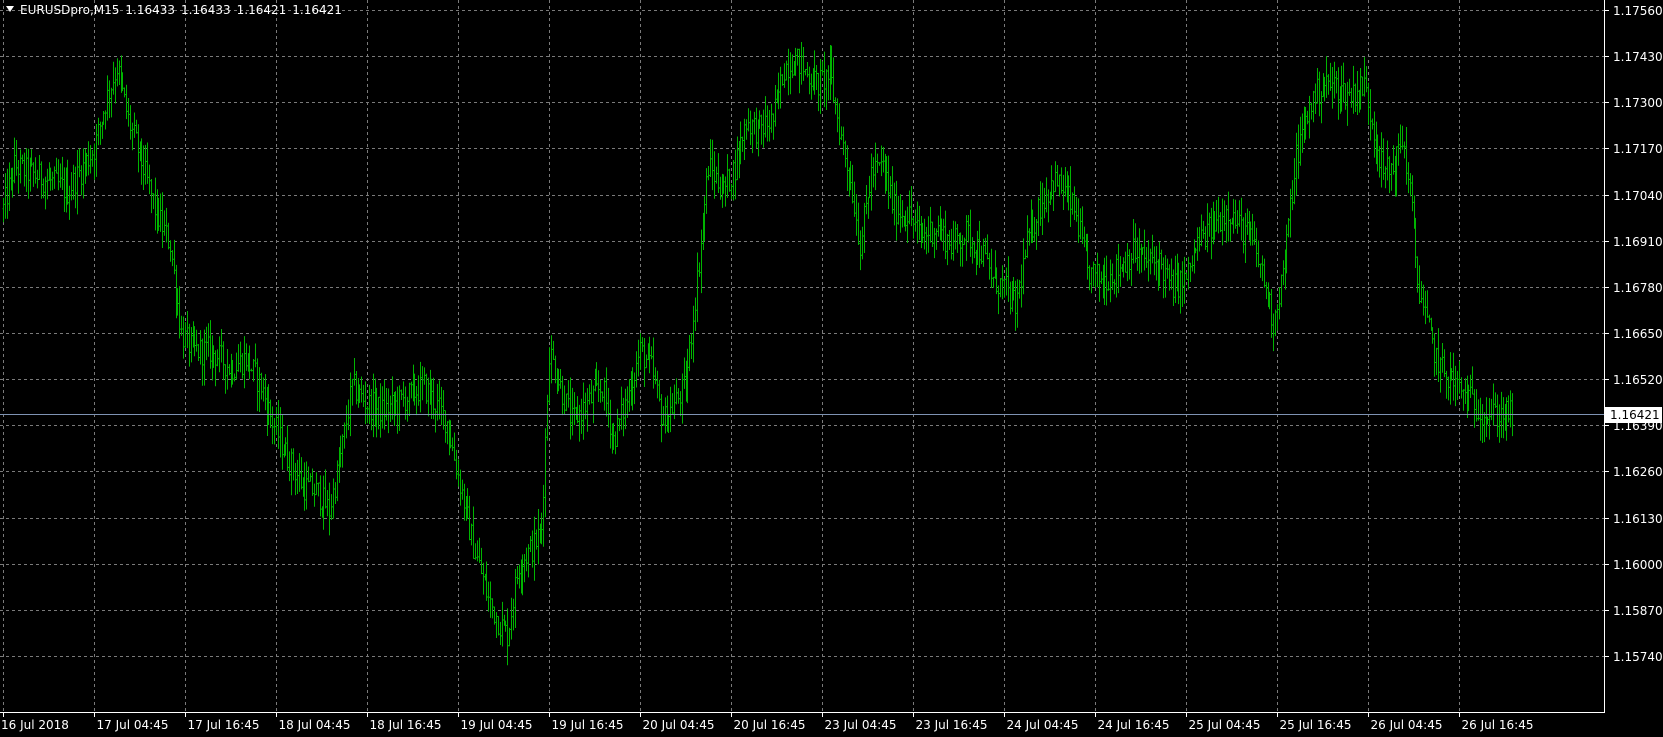 The height and width of the screenshot is (737, 1663). What do you see at coordinates (1638, 333) in the screenshot?
I see `price-tick-label: 1.16650` at bounding box center [1638, 333].